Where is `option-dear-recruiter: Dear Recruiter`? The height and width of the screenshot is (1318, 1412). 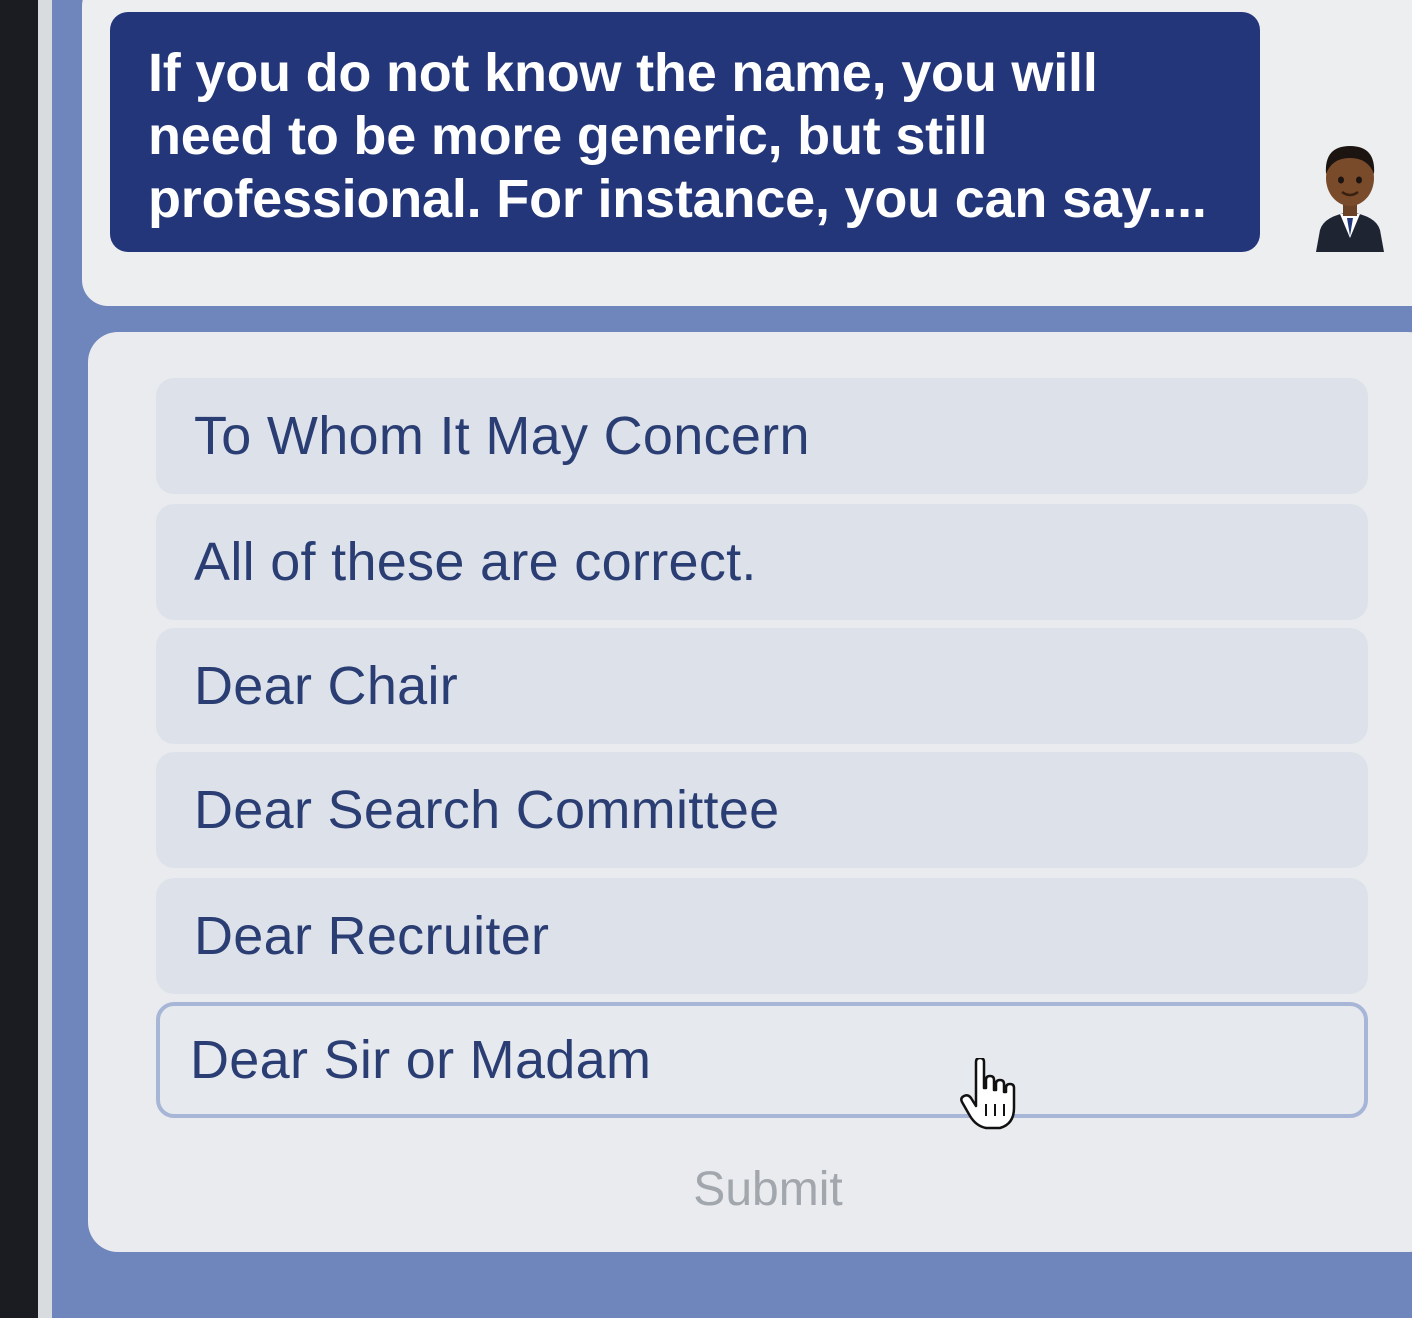
option-dear-recruiter: Dear Recruiter is located at coordinates (762, 936).